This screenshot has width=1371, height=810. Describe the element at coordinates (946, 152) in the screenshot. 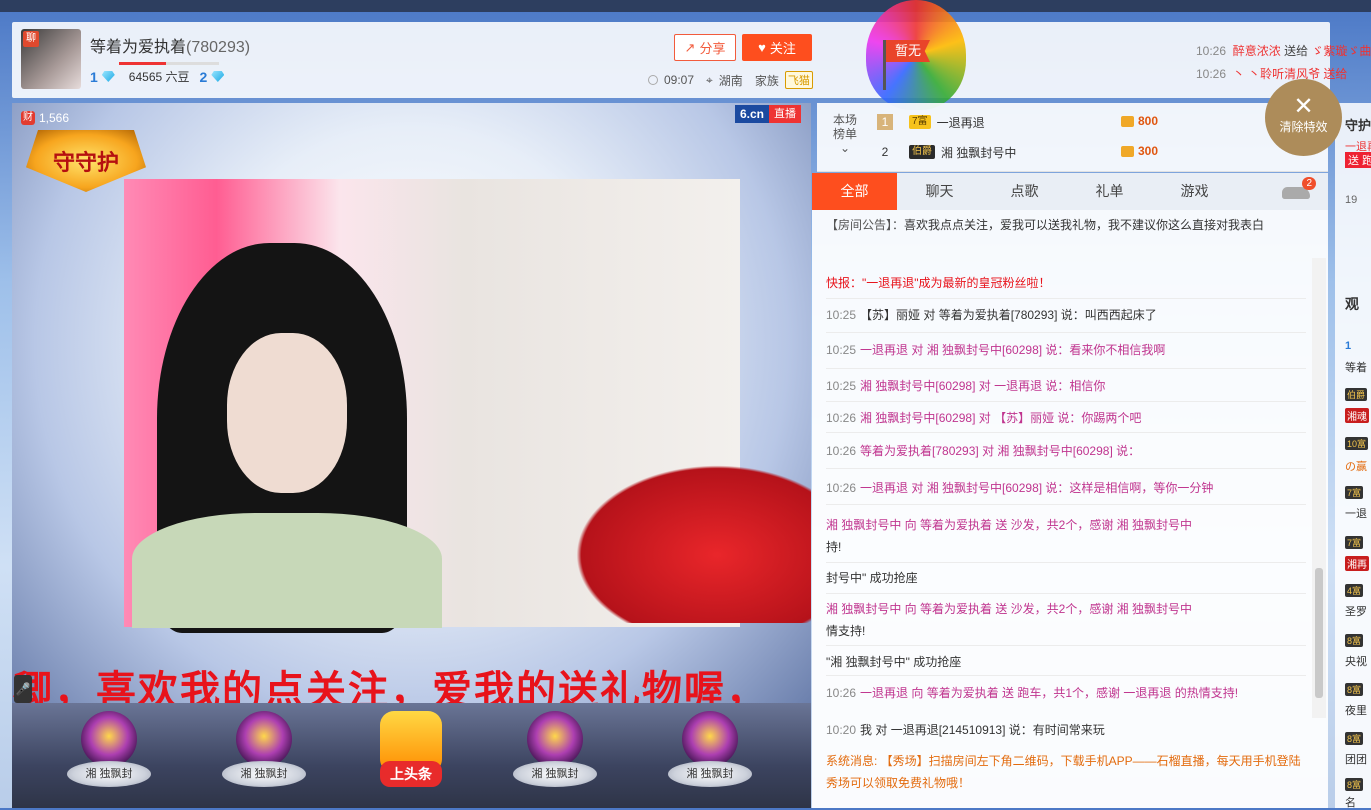

I see `rank-row: 2 伯爵湘 独飘封号中` at that location.